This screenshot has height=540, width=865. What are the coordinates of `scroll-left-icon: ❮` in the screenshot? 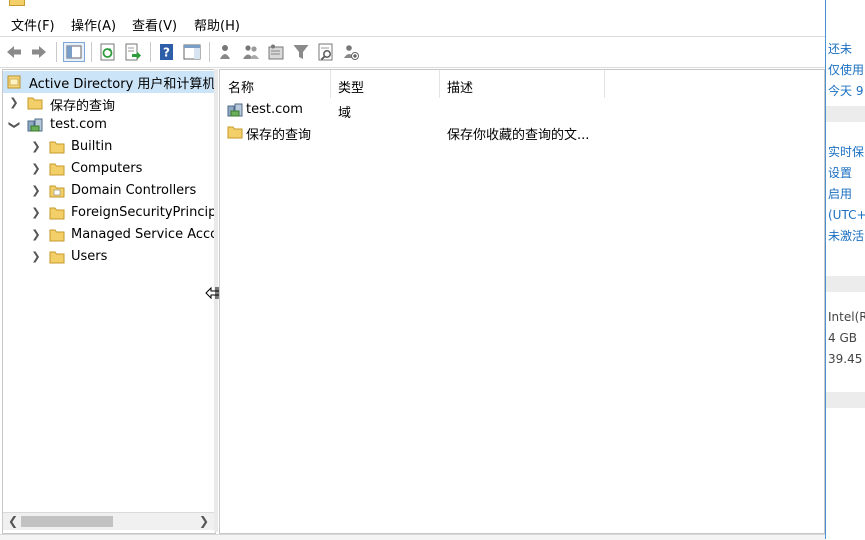 It's located at (13, 521).